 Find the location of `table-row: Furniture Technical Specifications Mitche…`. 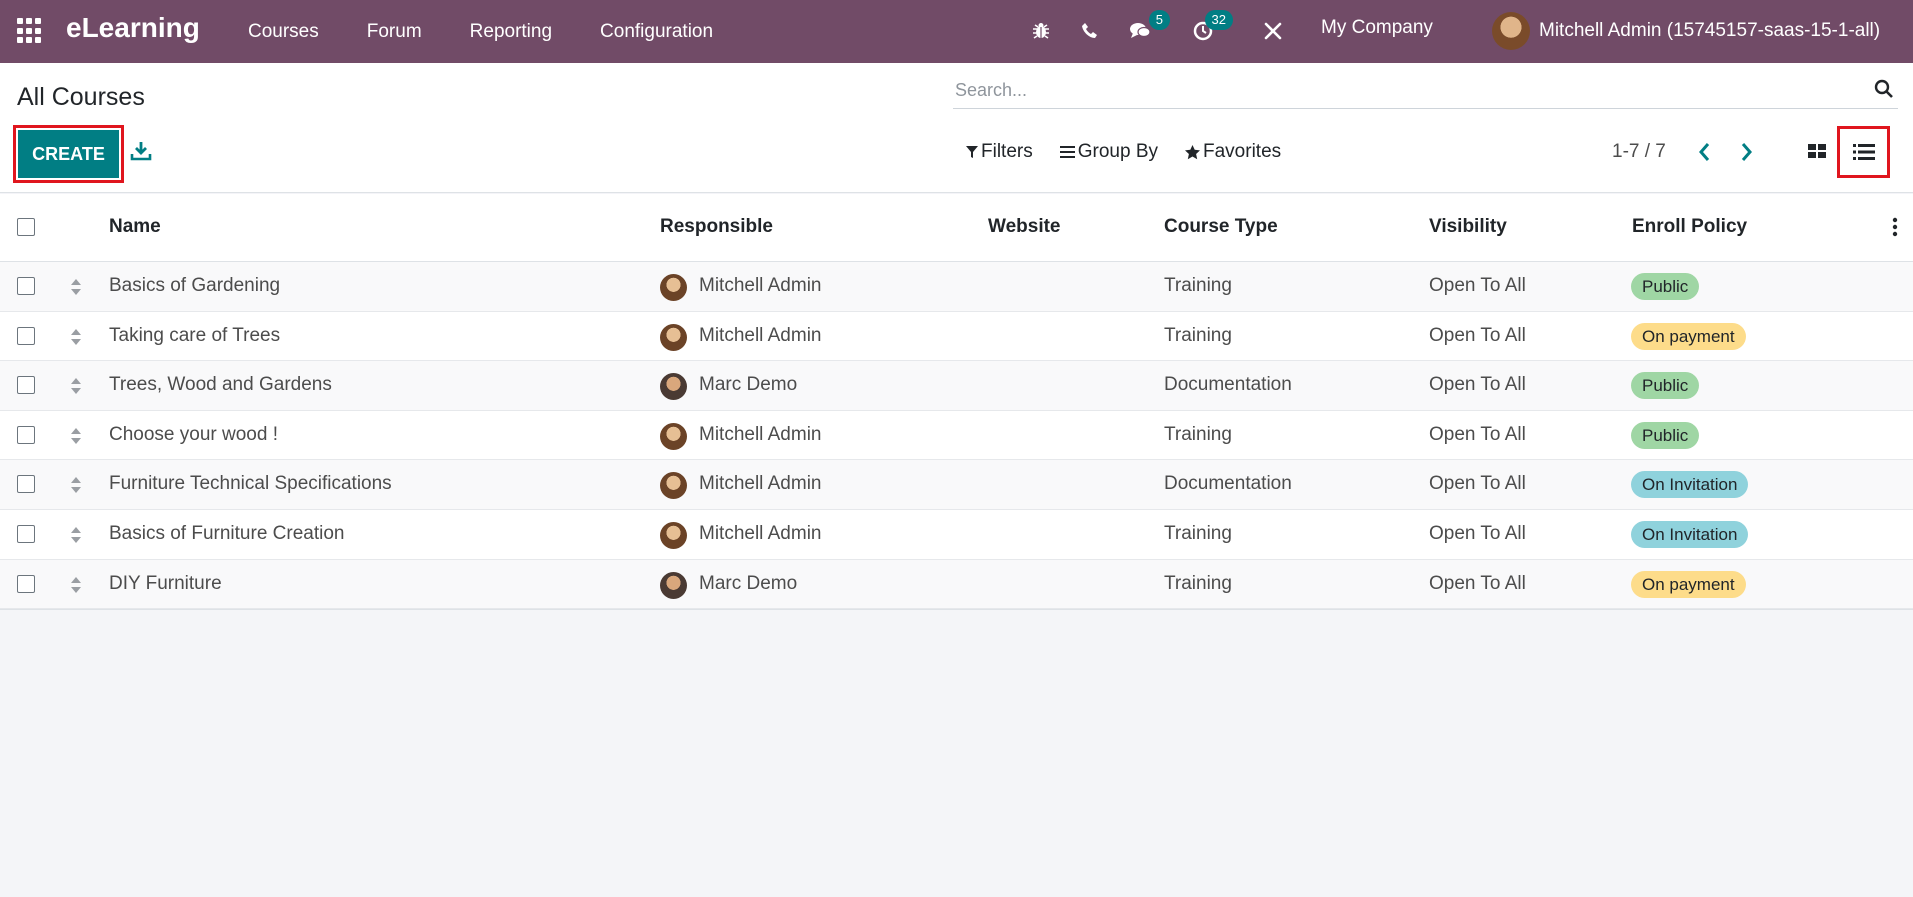

table-row: Furniture Technical Specifications Mitche… is located at coordinates (956, 485).